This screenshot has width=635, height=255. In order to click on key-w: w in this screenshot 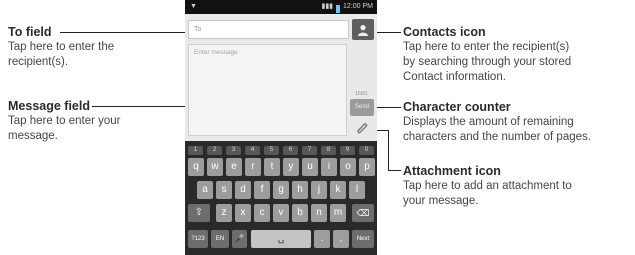, I will do `click(215, 167)`.